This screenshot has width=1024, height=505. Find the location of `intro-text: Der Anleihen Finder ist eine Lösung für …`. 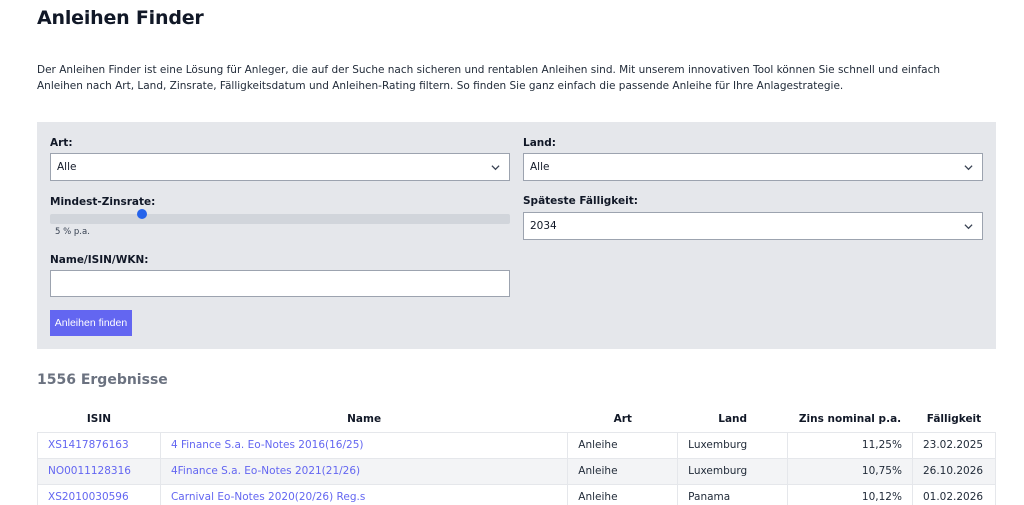

intro-text: Der Anleihen Finder ist eine Lösung für … is located at coordinates (489, 78).